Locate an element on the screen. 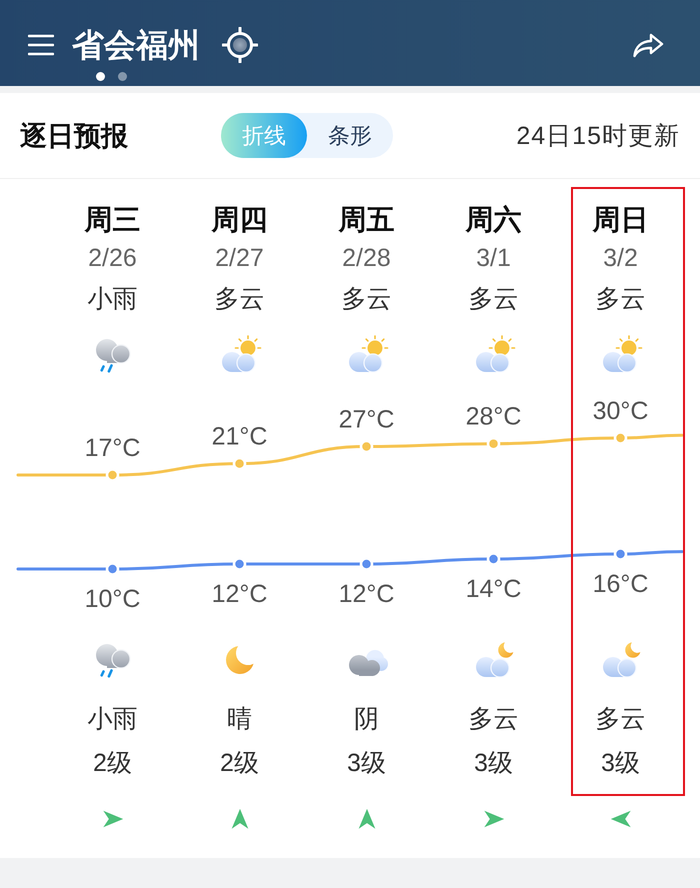 The image size is (700, 888). temperature-label: 28°C is located at coordinates (494, 416).